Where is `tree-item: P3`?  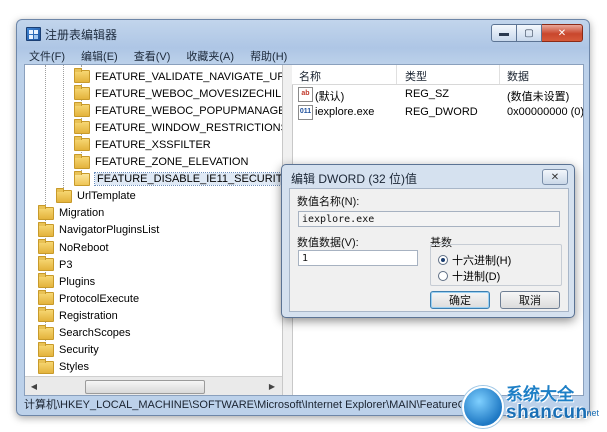 tree-item: P3 is located at coordinates (55, 264).